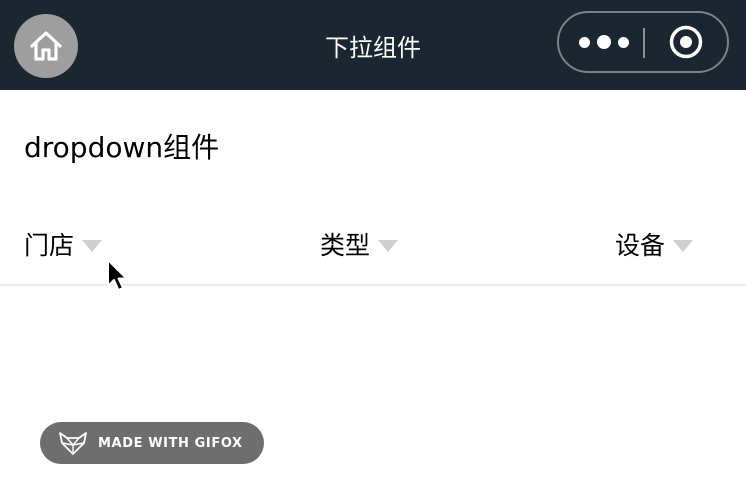  I want to click on dropdown-type: 类型, so click(359, 244).